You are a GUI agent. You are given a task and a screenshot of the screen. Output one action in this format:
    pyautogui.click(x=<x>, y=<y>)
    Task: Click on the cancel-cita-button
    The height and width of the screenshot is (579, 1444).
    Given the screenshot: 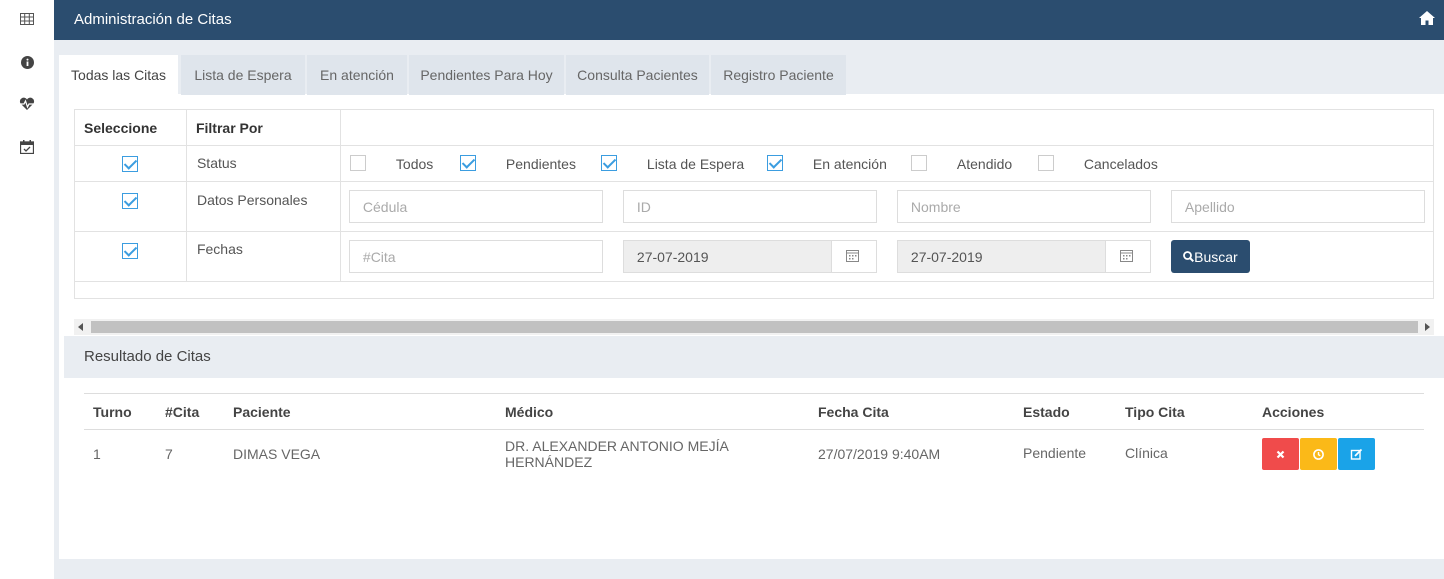 What is the action you would take?
    pyautogui.click(x=1280, y=453)
    